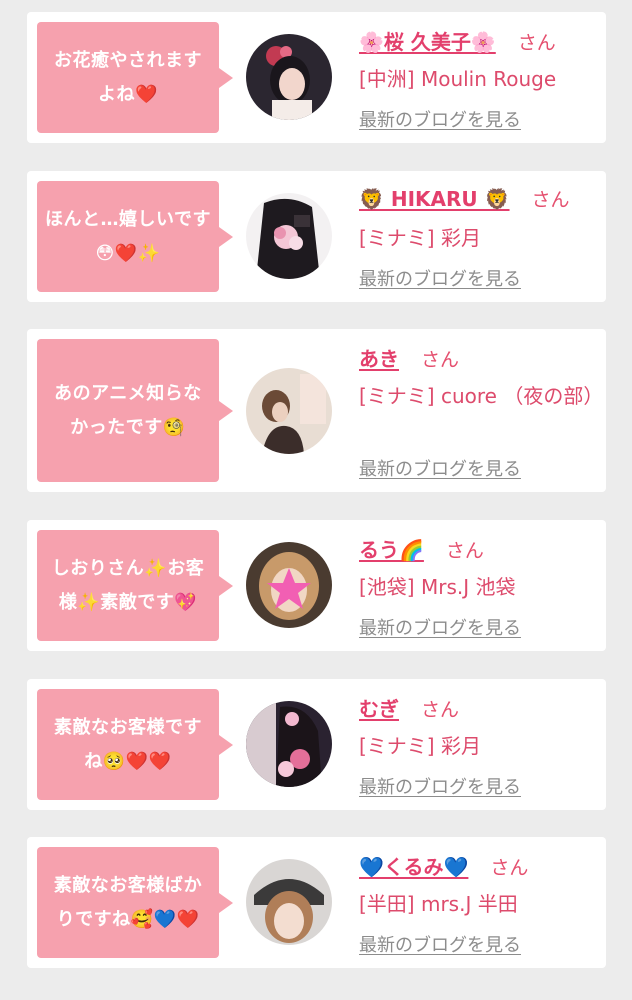  I want to click on comment-card: 素敵なお客様ですね🥺❤️❤️ むぎ さん [ミナミ] 彩月 最新のブログを見る, so click(316, 744).